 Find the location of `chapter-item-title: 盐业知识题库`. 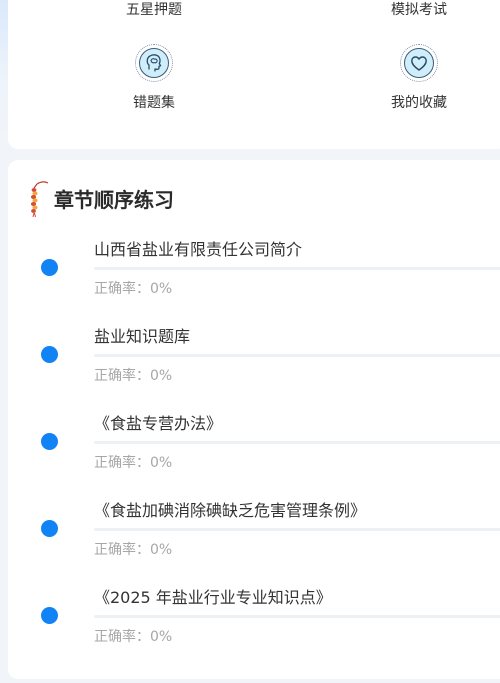

chapter-item-title: 盐业知识题库 is located at coordinates (142, 336).